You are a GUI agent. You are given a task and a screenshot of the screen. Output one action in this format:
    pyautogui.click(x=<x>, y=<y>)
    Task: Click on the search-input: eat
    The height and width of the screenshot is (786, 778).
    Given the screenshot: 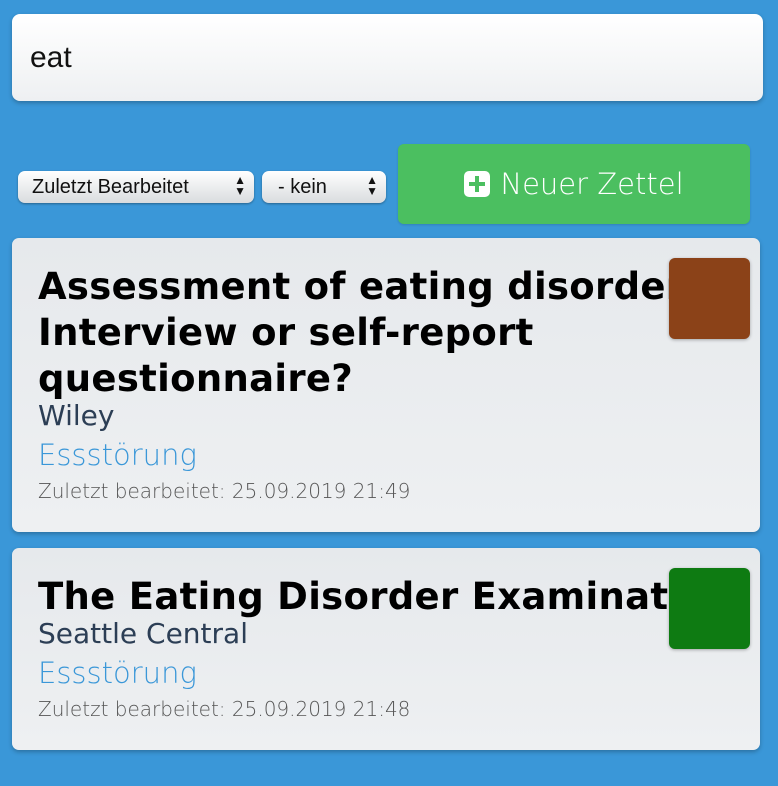 What is the action you would take?
    pyautogui.click(x=387, y=57)
    